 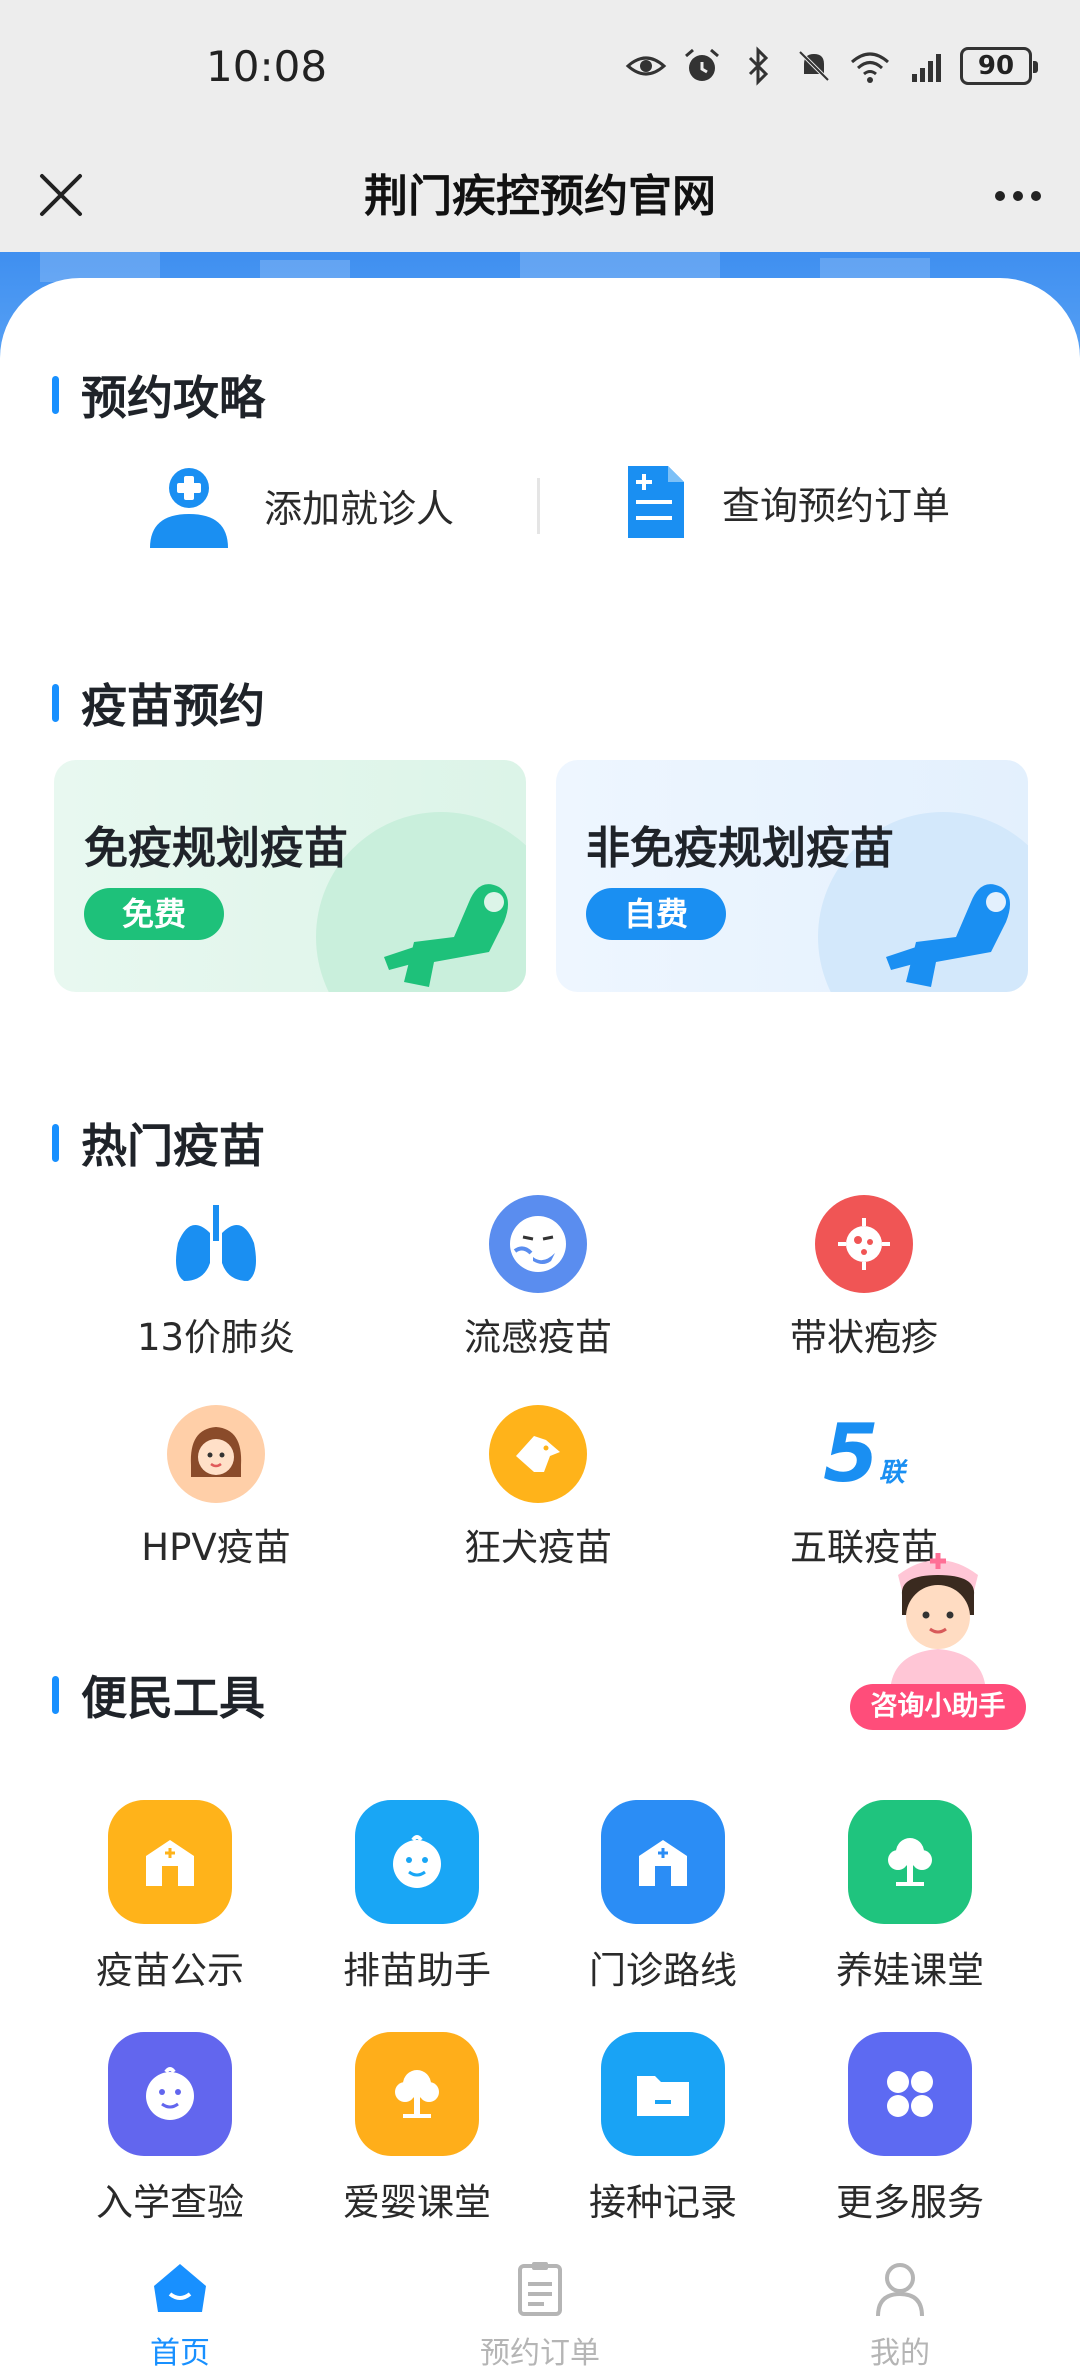 What do you see at coordinates (910, 2202) in the screenshot?
I see `tool-label: 更多服务` at bounding box center [910, 2202].